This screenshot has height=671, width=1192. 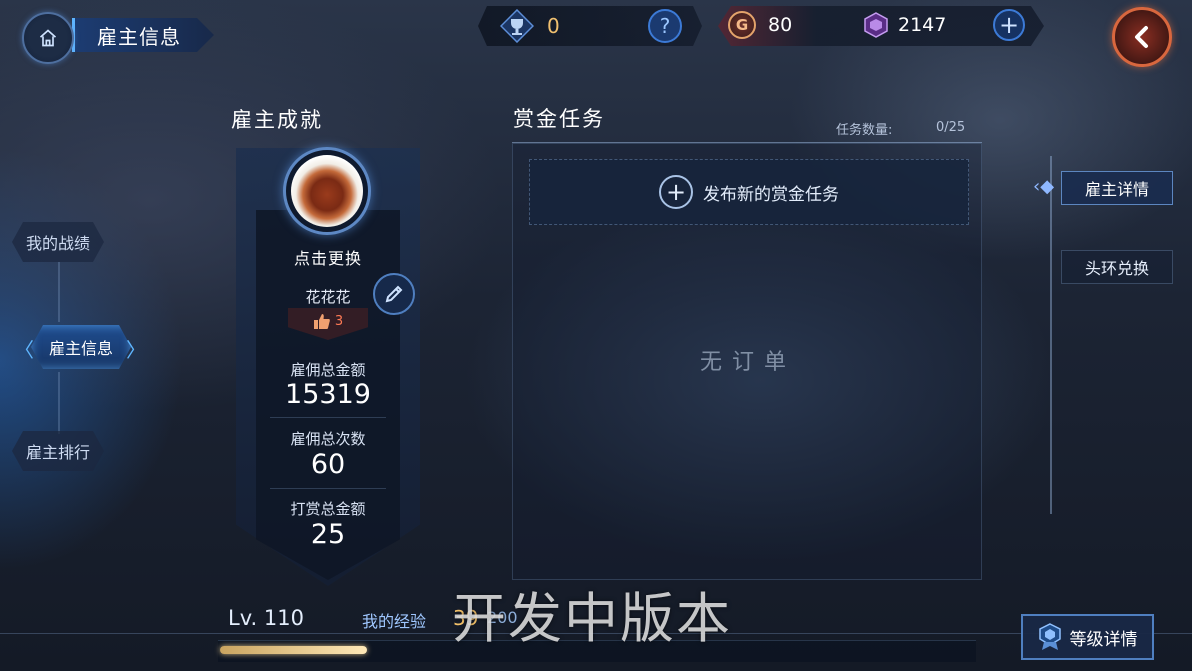 I want to click on stat-value-total-amount: 15319, so click(x=328, y=394).